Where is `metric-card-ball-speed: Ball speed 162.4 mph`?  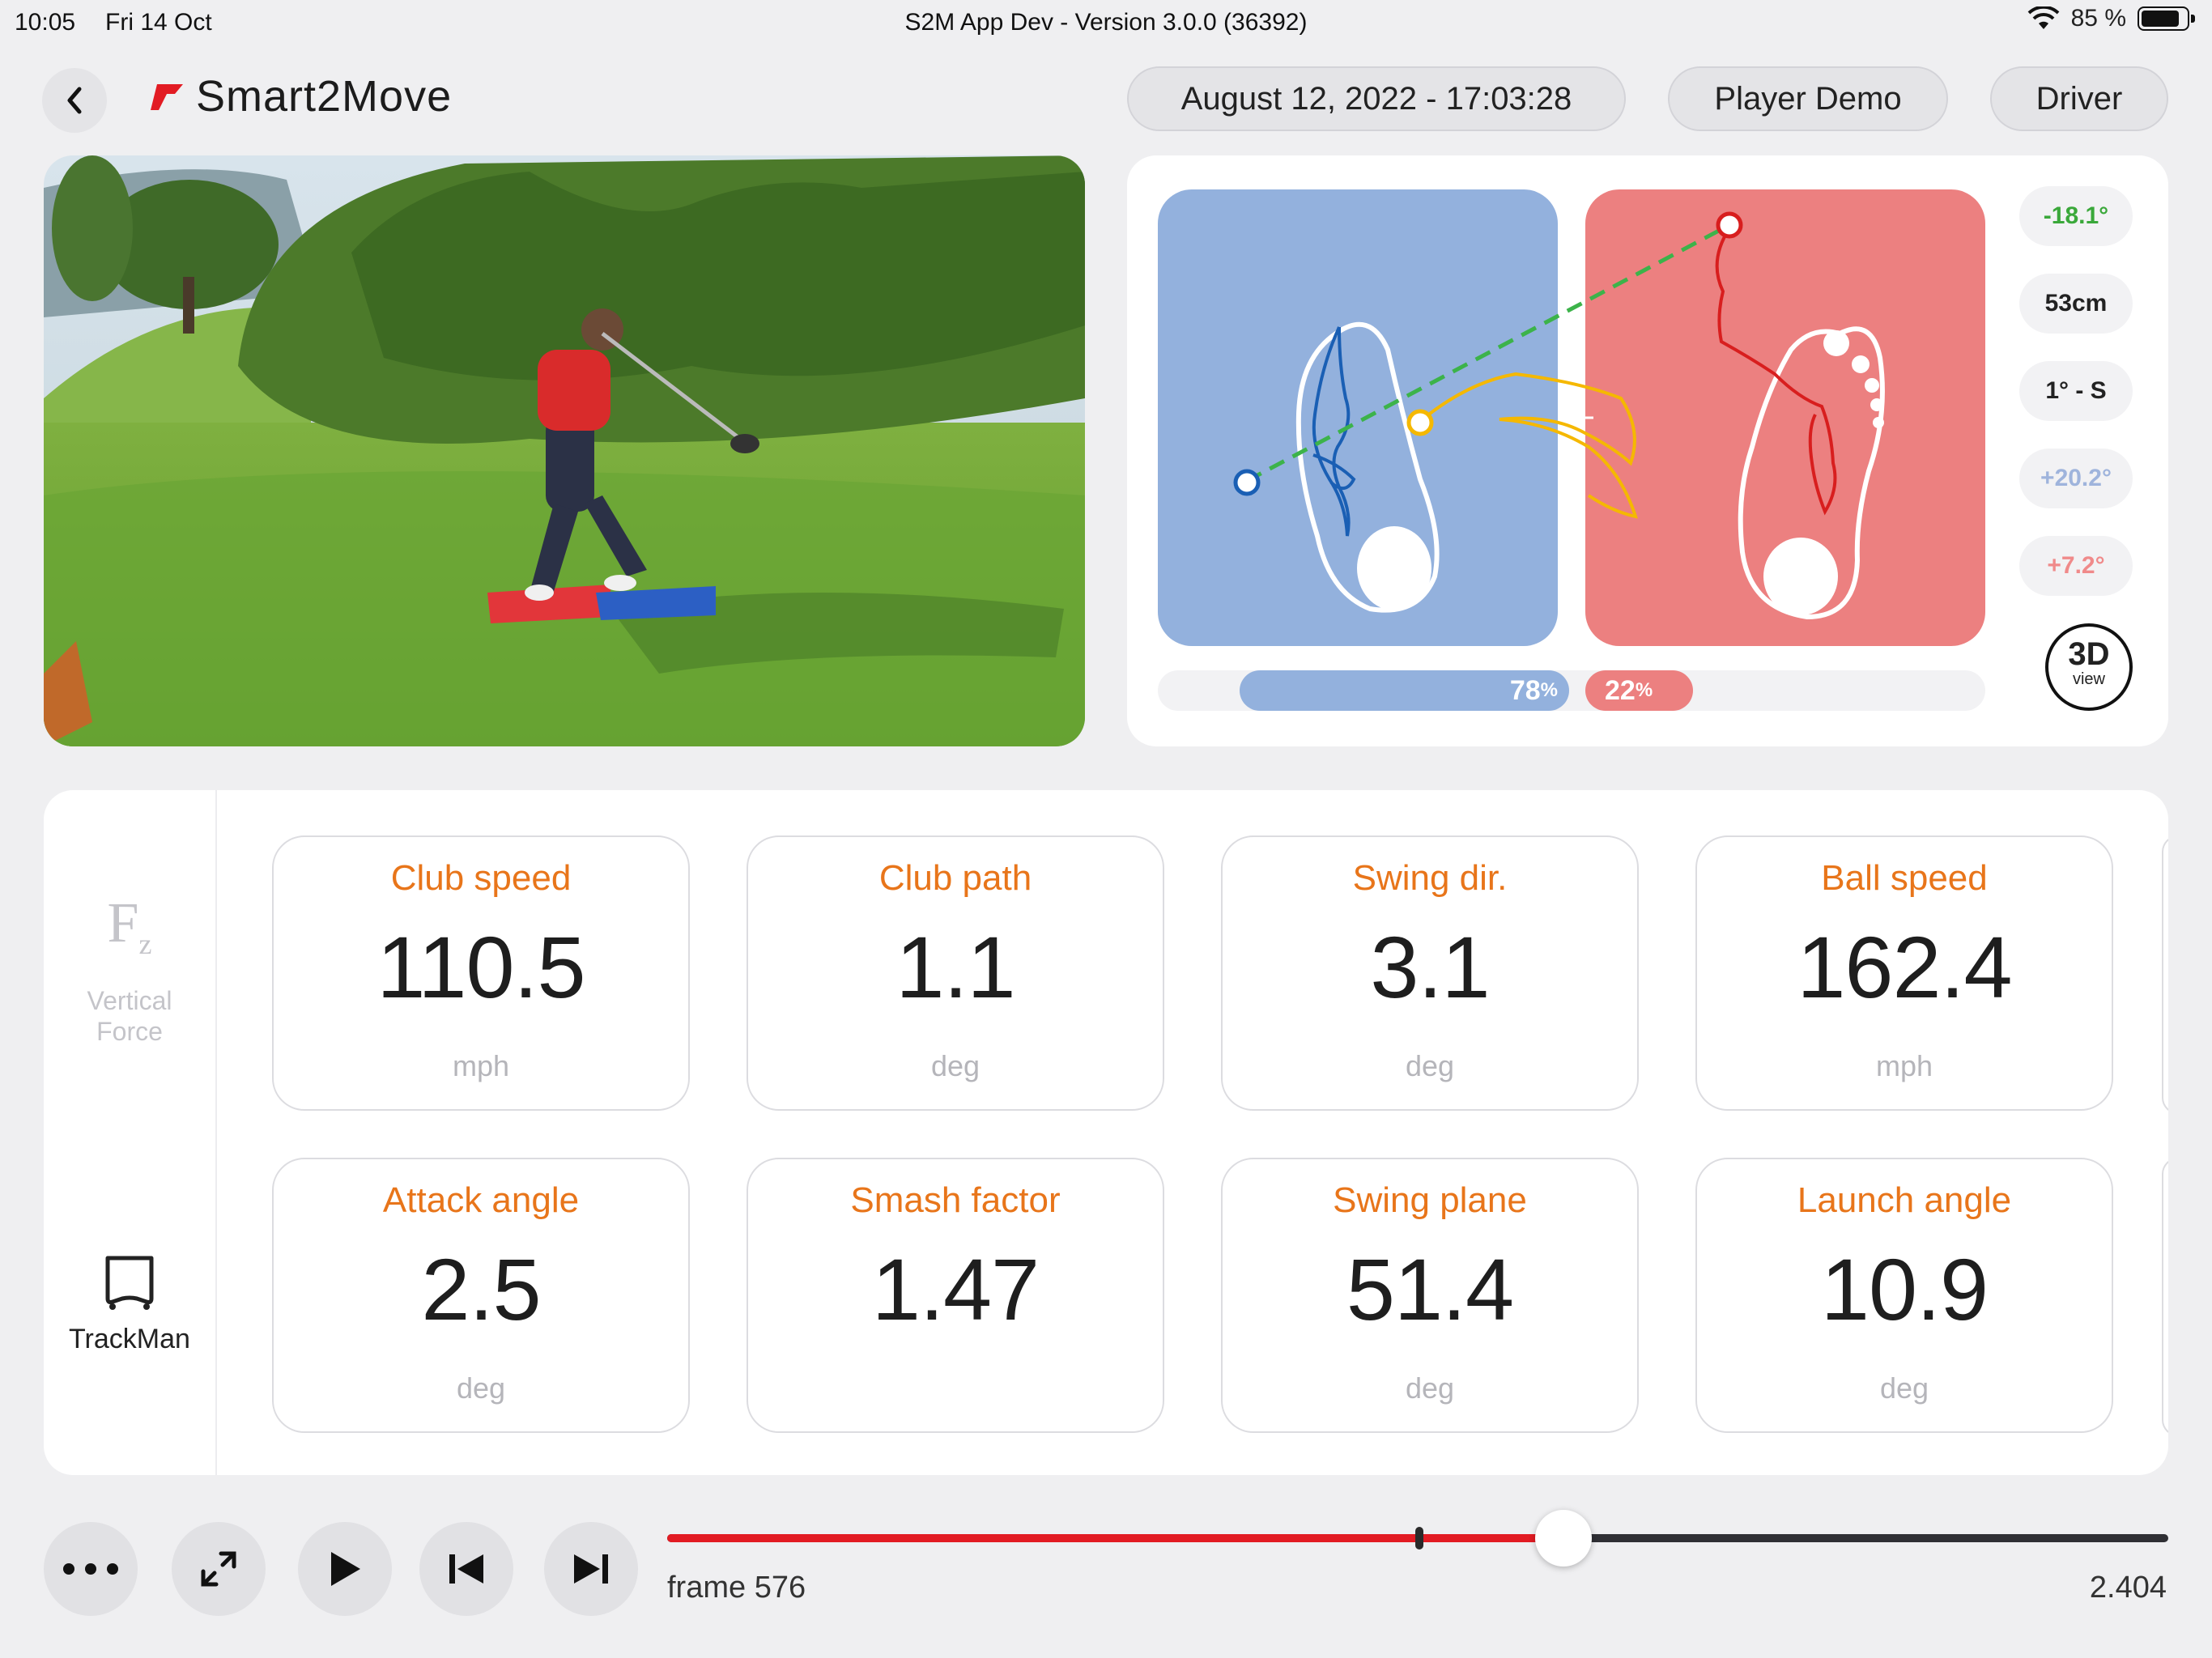
metric-card-ball-speed: Ball speed 162.4 mph is located at coordinates (1904, 973).